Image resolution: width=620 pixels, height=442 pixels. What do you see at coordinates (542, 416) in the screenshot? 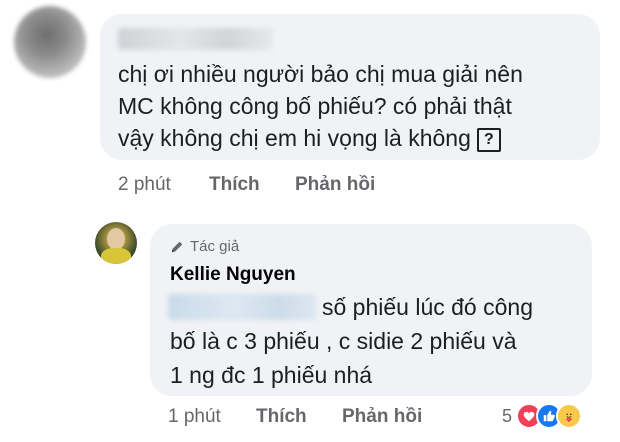
I see `reaction-summary: 5` at bounding box center [542, 416].